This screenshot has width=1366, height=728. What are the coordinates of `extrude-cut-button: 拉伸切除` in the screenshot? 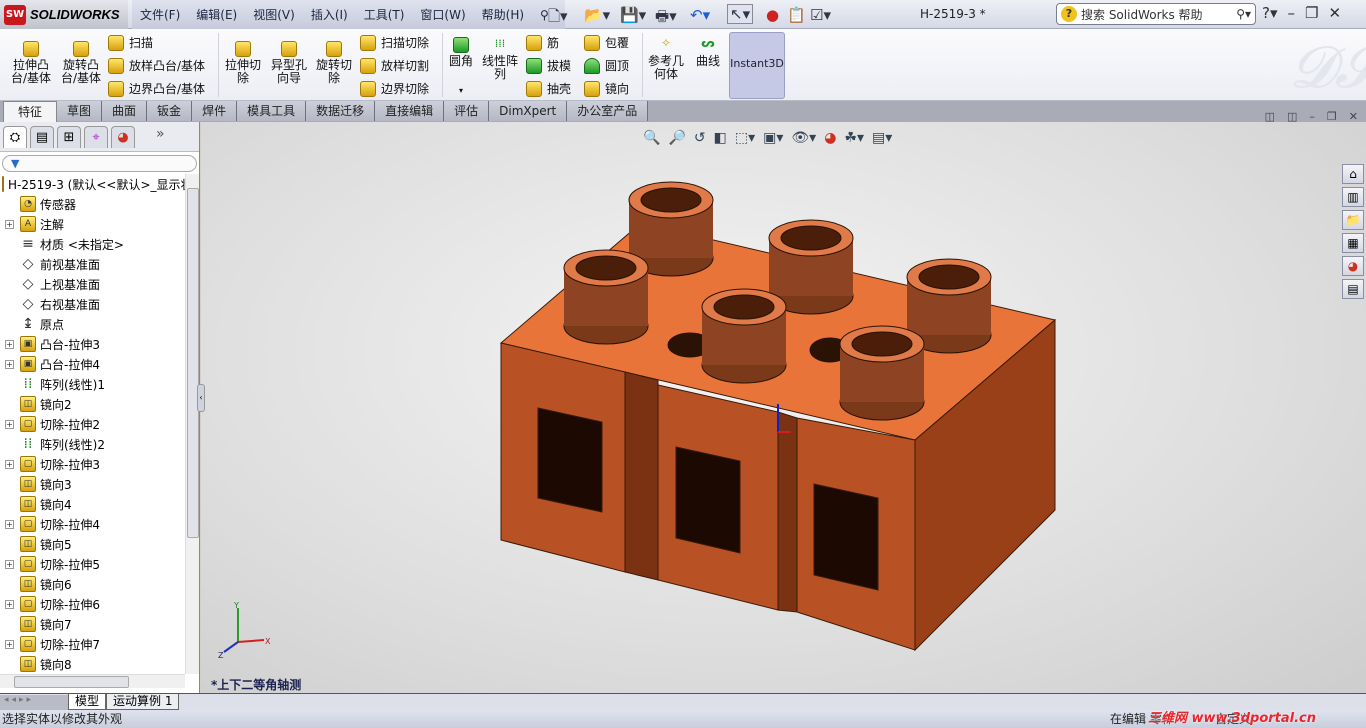 It's located at (243, 63).